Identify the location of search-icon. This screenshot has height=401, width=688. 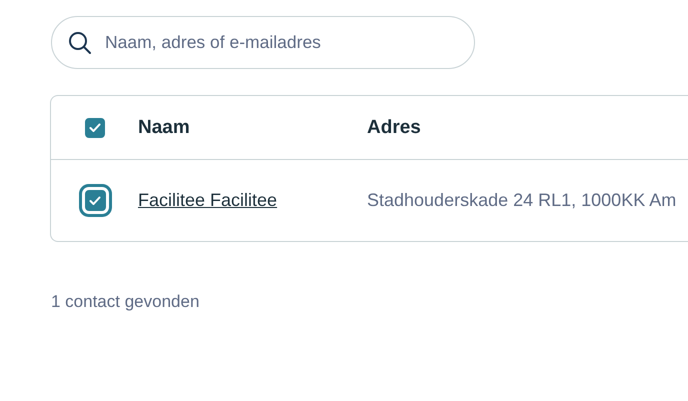
(80, 43).